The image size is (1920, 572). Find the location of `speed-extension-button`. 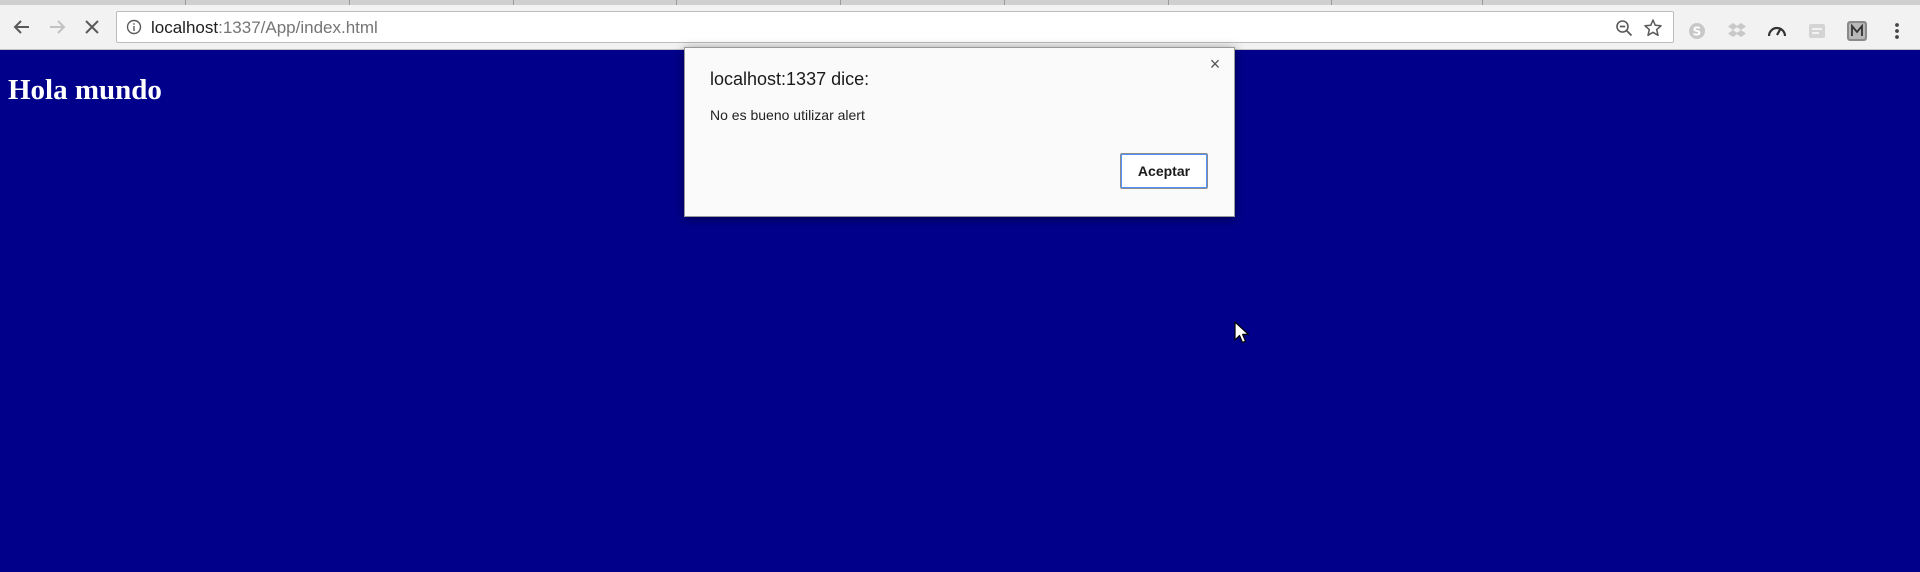

speed-extension-button is located at coordinates (1777, 31).